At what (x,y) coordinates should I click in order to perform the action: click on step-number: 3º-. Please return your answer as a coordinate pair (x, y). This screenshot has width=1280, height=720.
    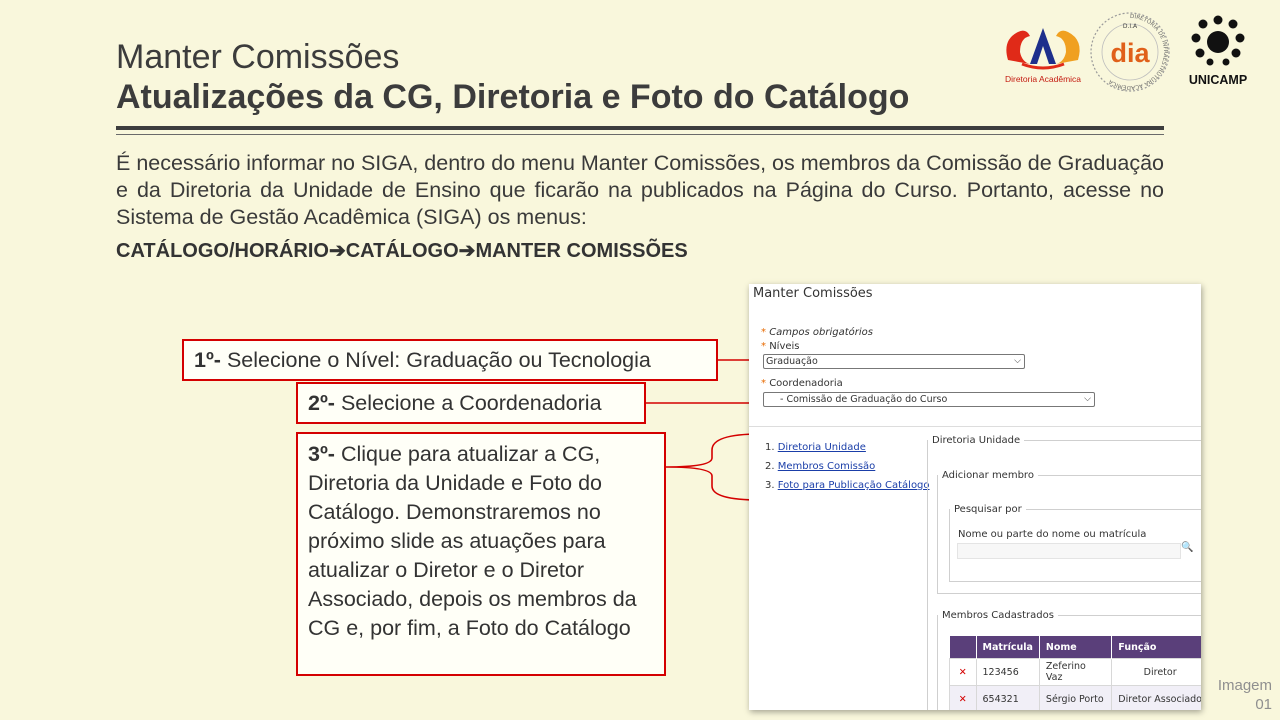
    Looking at the image, I should click on (321, 454).